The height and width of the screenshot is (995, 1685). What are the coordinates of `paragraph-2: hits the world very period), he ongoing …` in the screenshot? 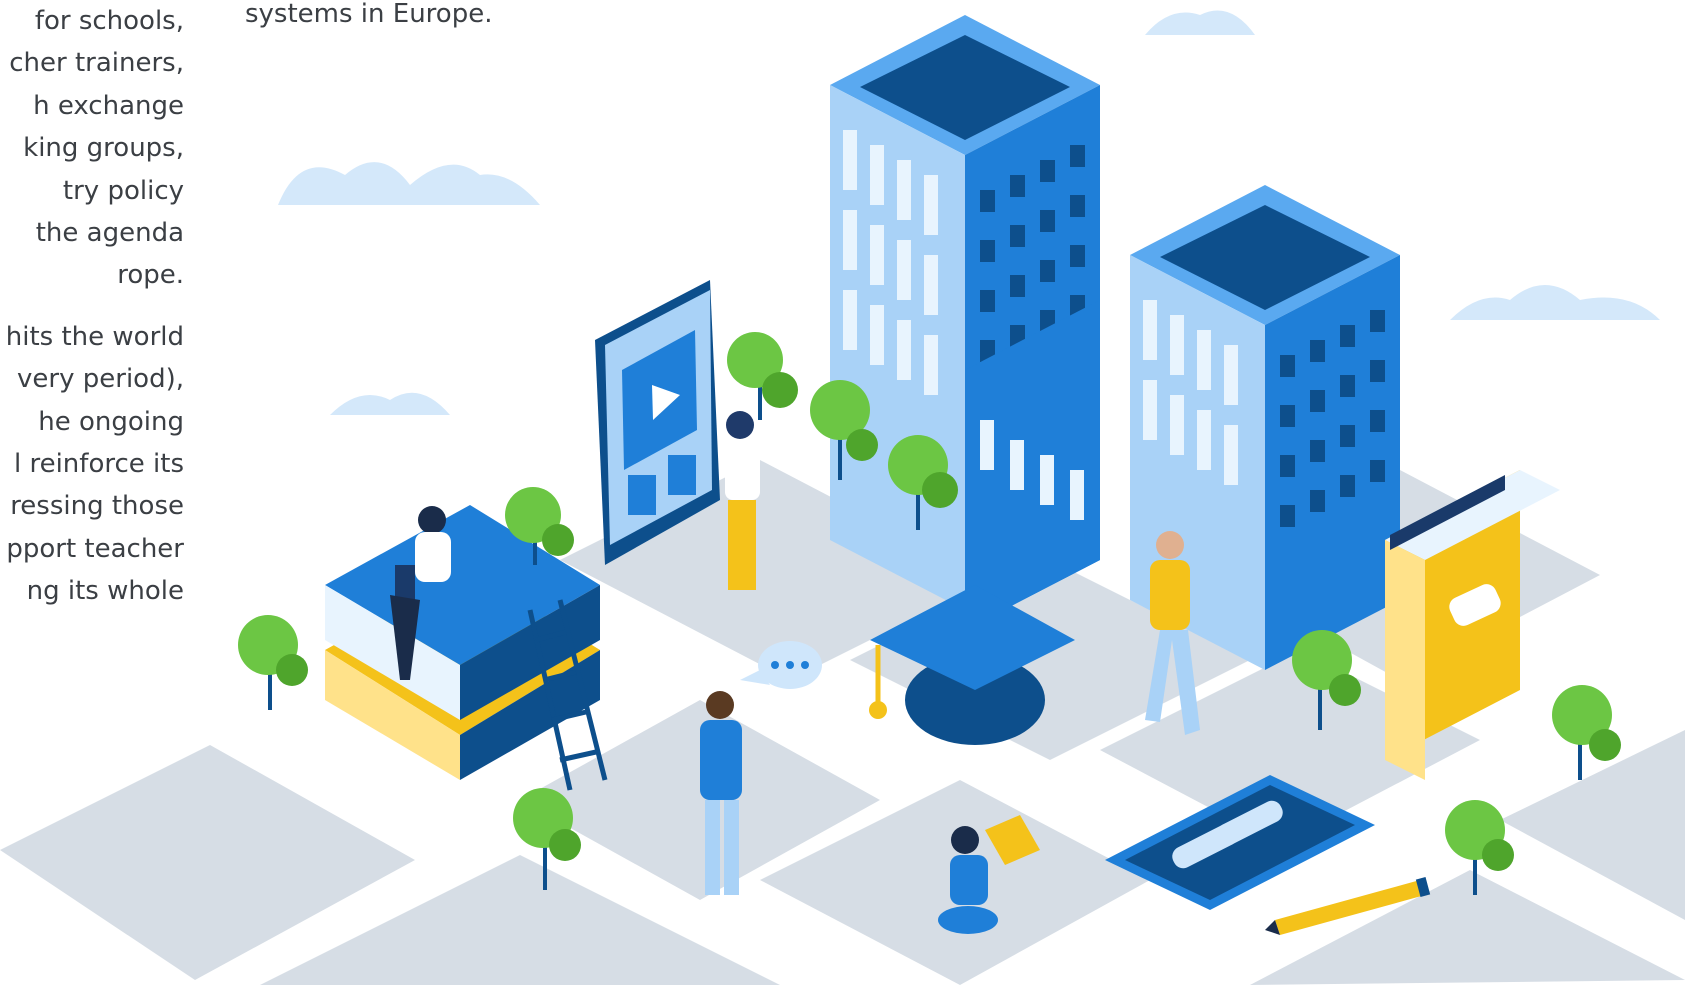 It's located at (92, 464).